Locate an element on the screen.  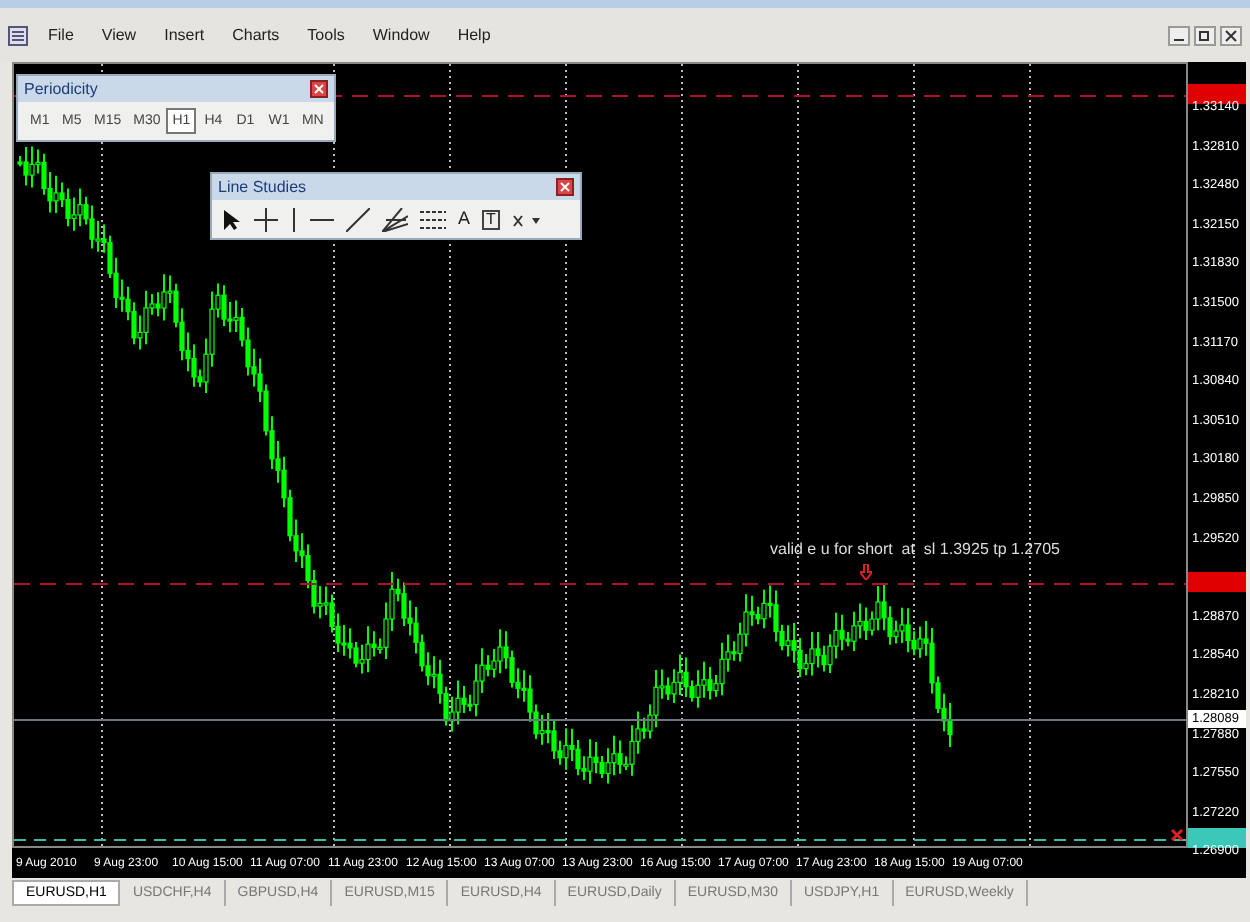
text-tool: A is located at coordinates (464, 219).